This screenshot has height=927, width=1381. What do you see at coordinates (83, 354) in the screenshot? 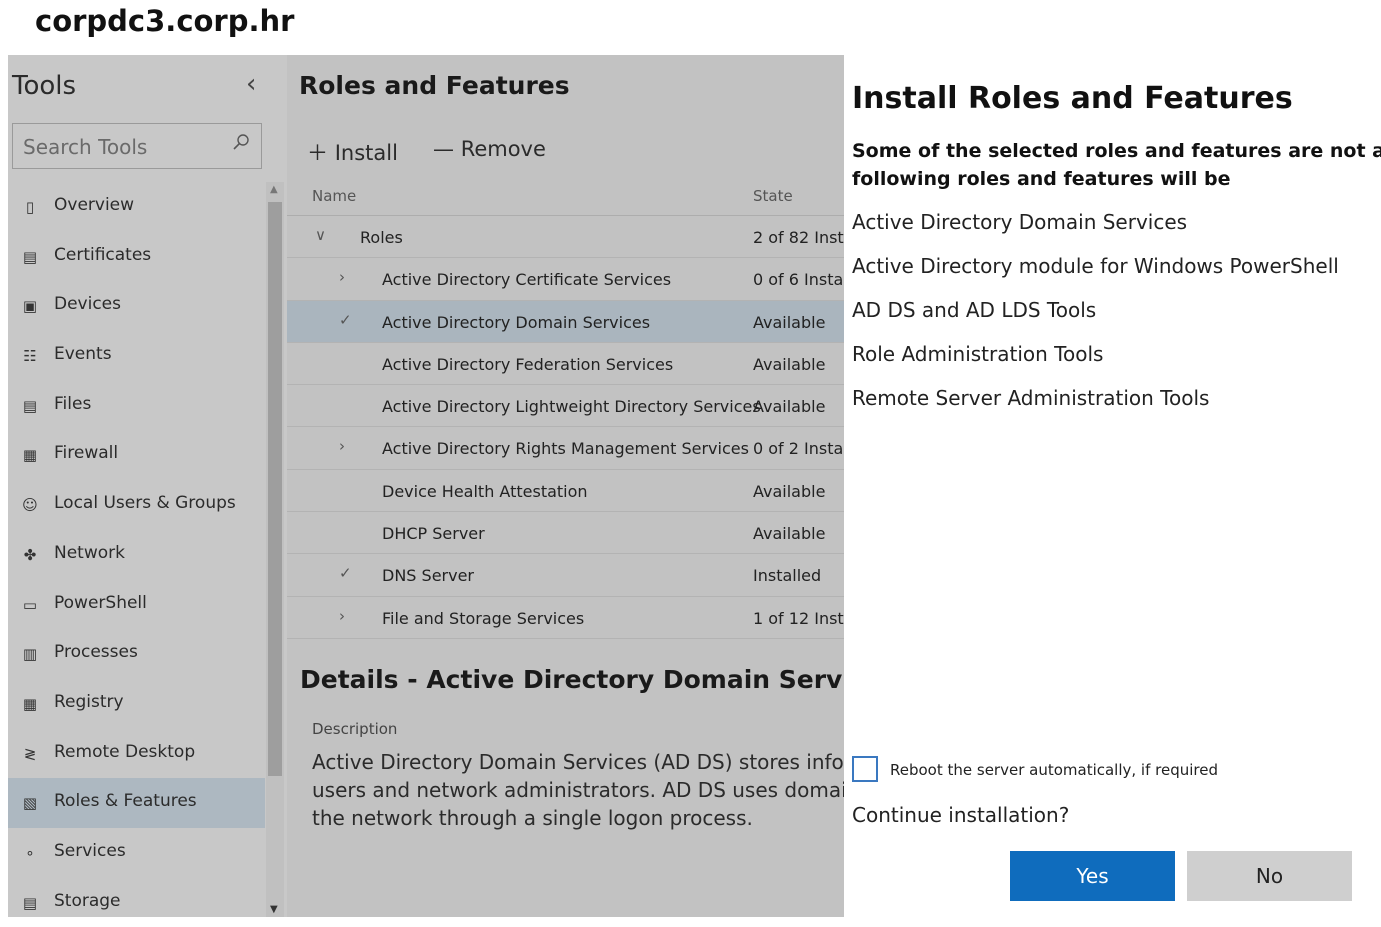
I see `sidebar-item-label: Events` at bounding box center [83, 354].